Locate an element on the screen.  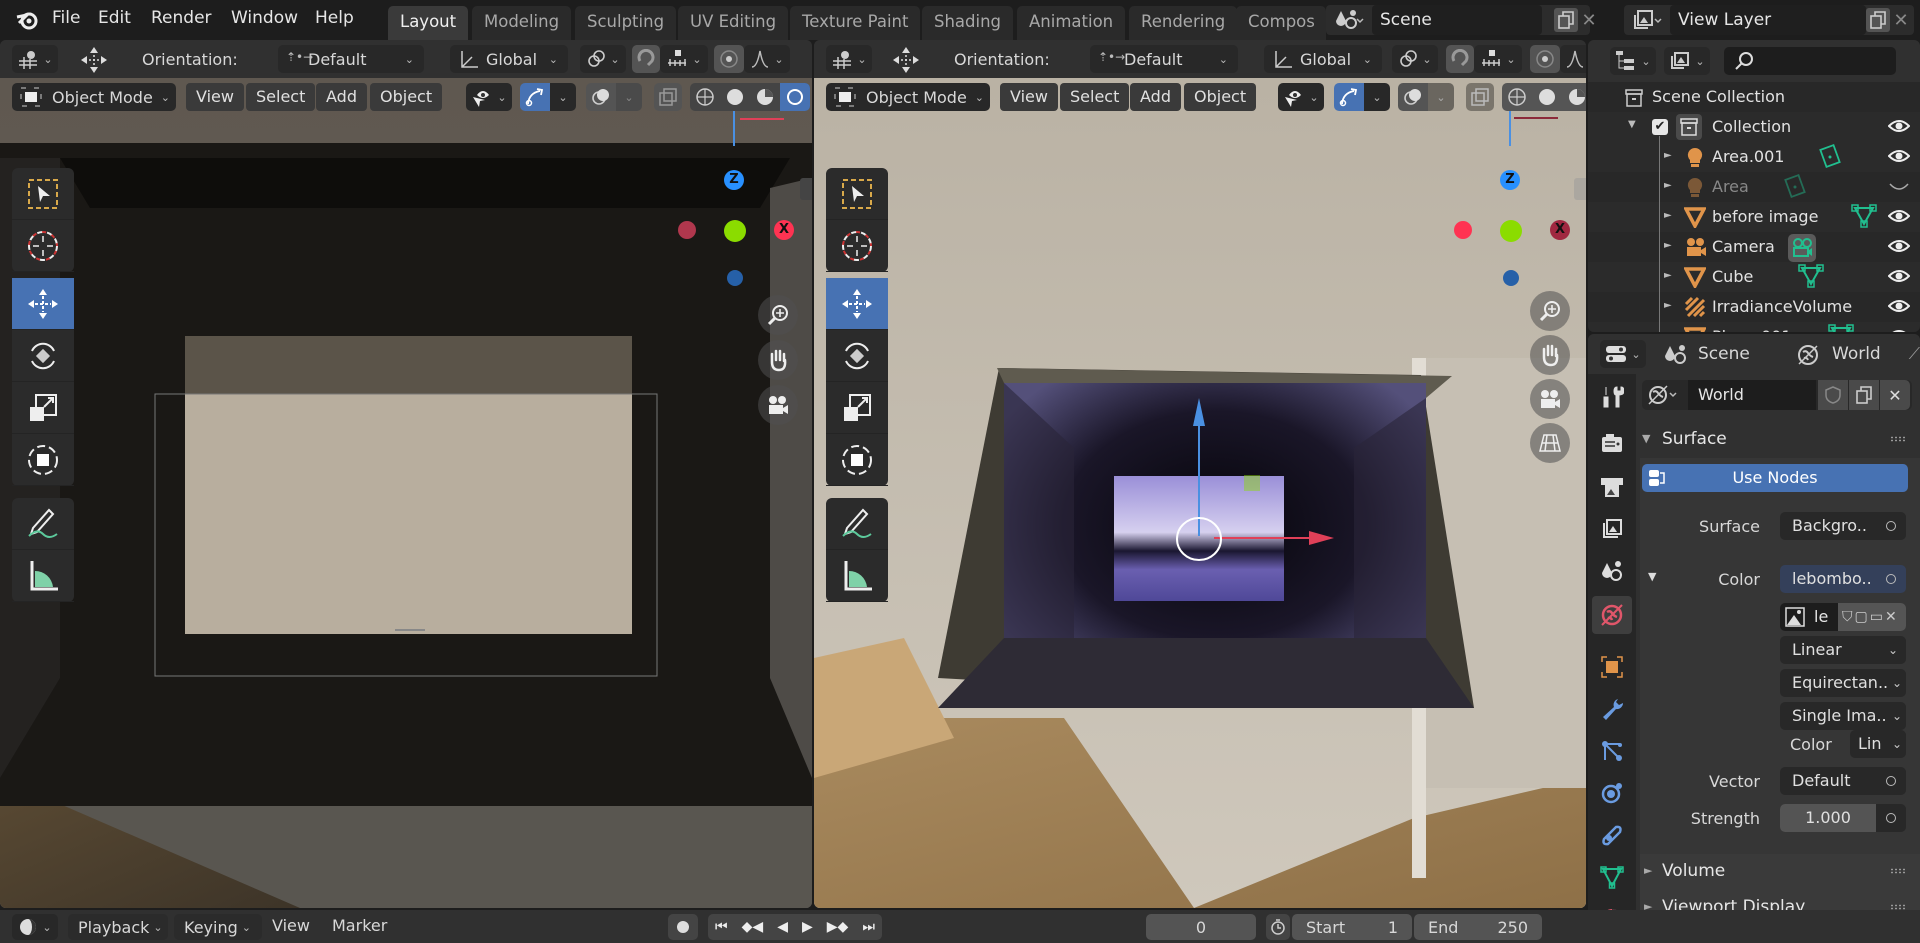
tab-particles is located at coordinates (1612, 751).